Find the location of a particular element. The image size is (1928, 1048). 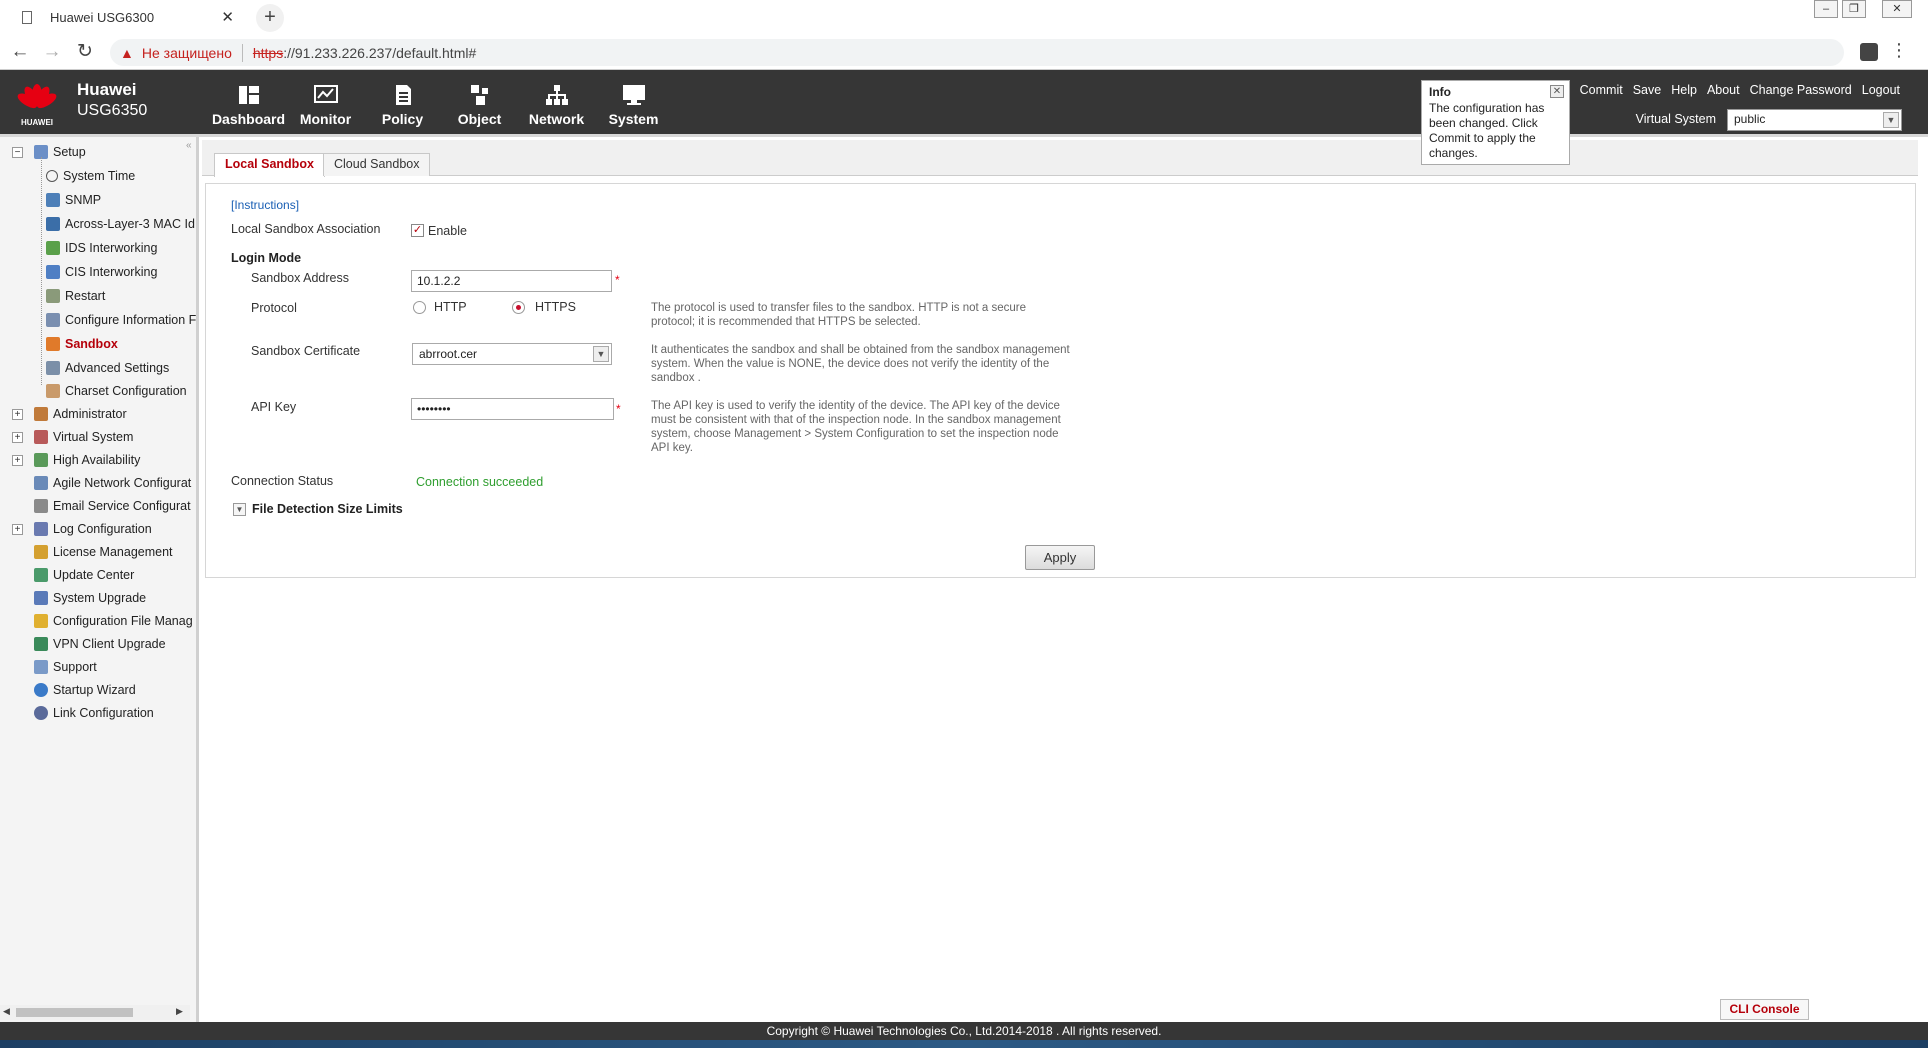

new-tab-button: + is located at coordinates (270, 18).